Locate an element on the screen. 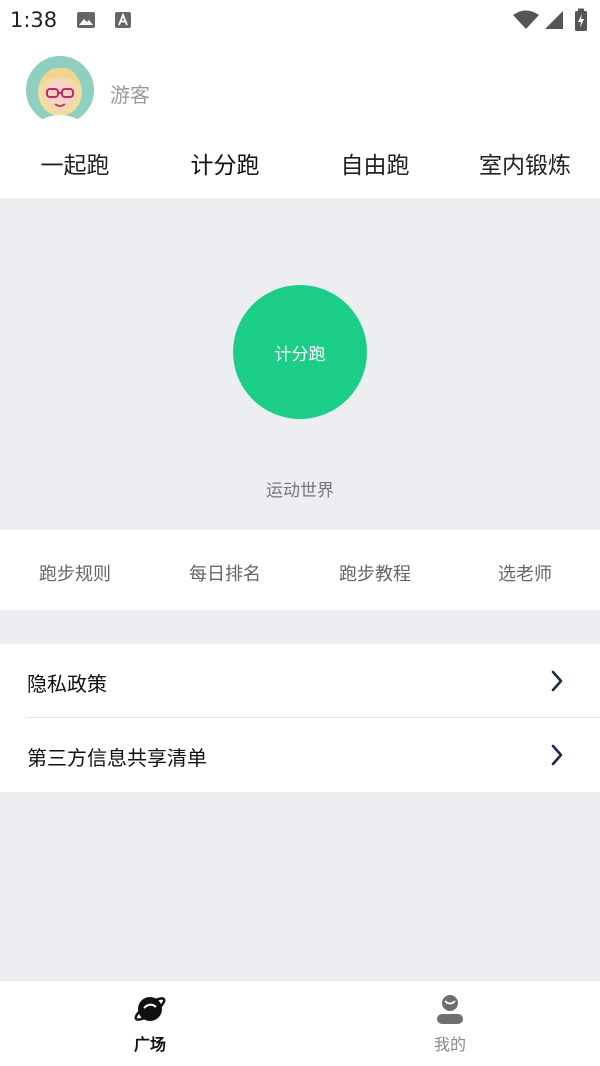  quick-link-running-rules: 跑步规则 is located at coordinates (75, 573).